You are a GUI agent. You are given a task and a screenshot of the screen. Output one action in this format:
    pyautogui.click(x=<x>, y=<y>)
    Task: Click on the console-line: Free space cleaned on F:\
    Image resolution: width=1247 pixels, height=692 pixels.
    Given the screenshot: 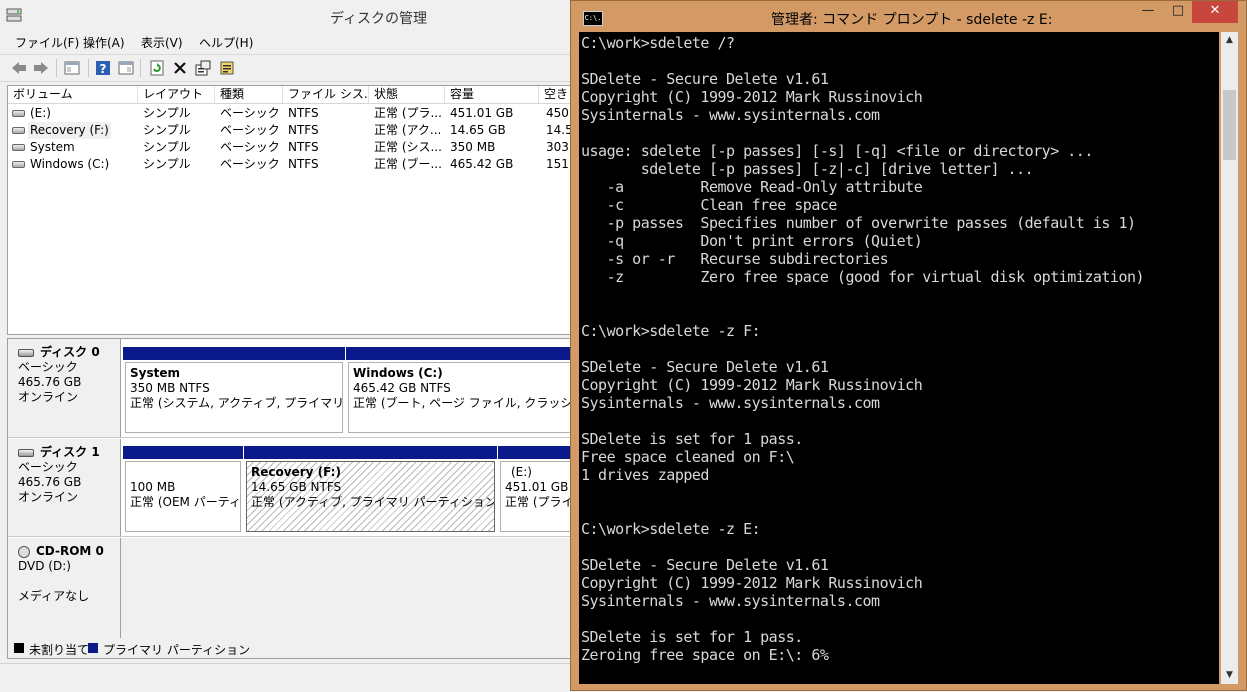 What is the action you would take?
    pyautogui.click(x=688, y=457)
    